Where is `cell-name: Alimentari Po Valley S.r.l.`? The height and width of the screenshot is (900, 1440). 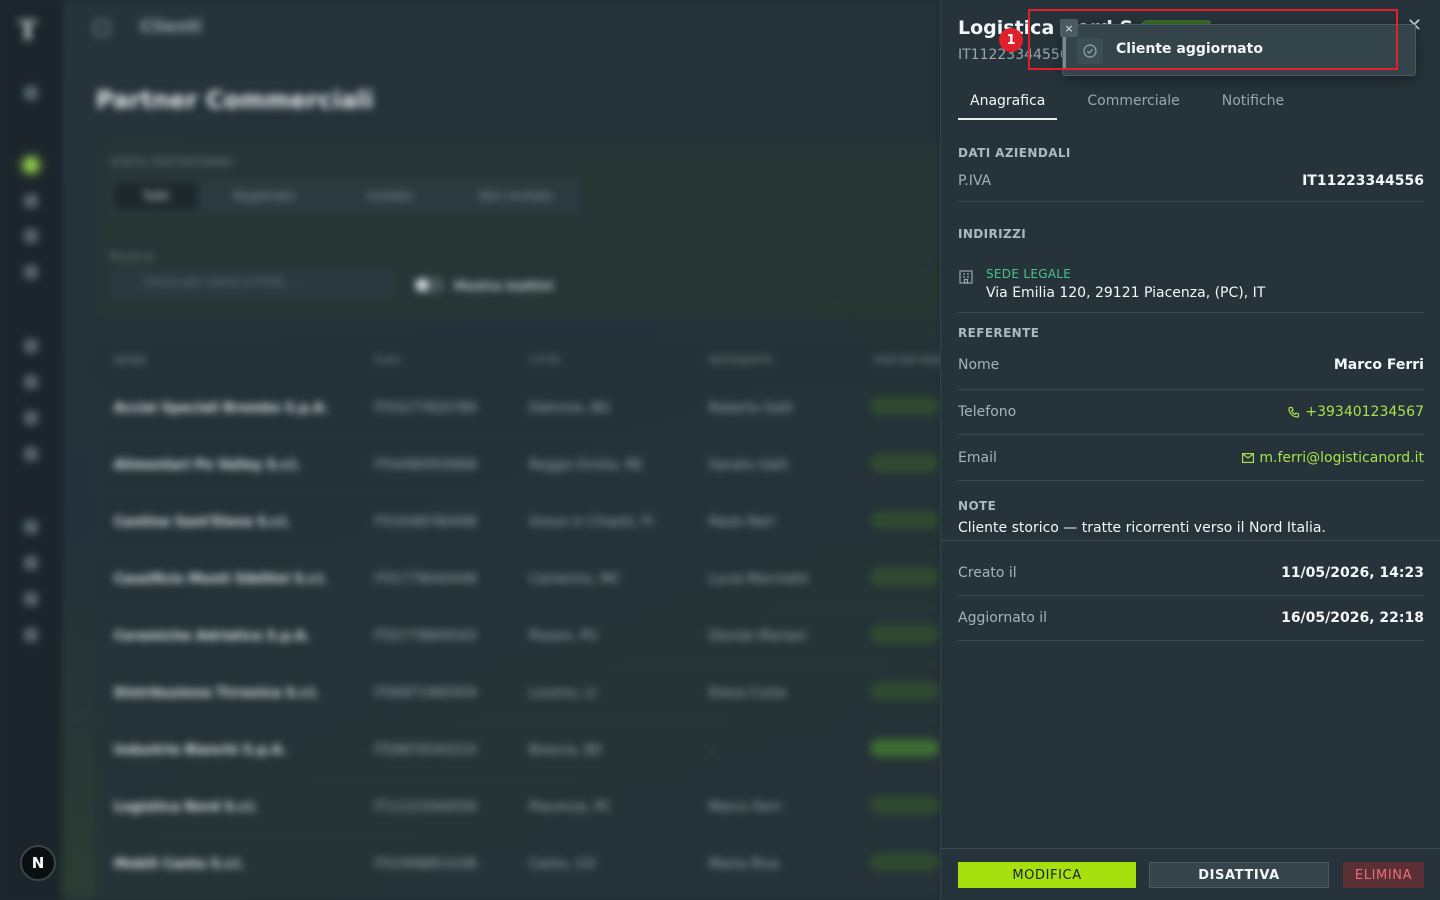
cell-name: Alimentari Po Valley S.r.l. is located at coordinates (207, 465).